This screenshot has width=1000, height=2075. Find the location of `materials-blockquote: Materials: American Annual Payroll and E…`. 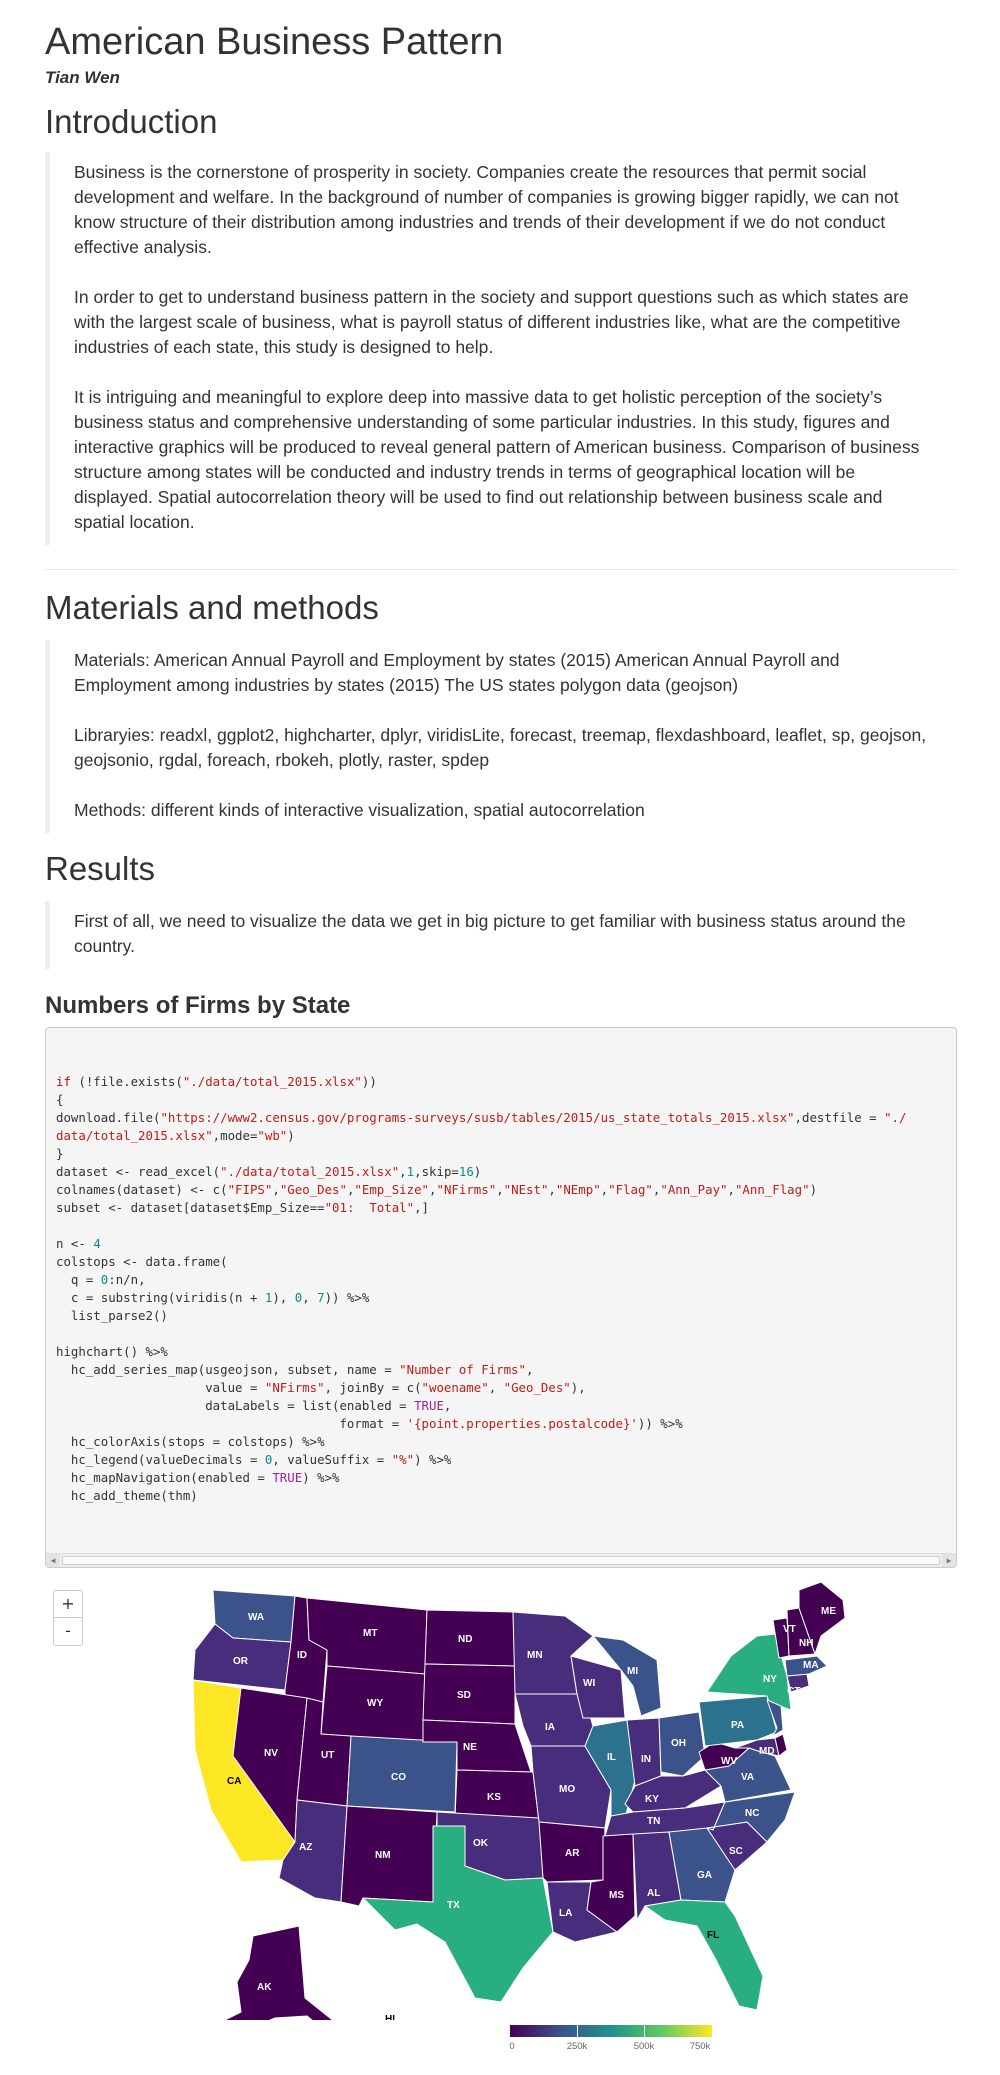

materials-blockquote: Materials: American Annual Payroll and E… is located at coordinates (501, 736).